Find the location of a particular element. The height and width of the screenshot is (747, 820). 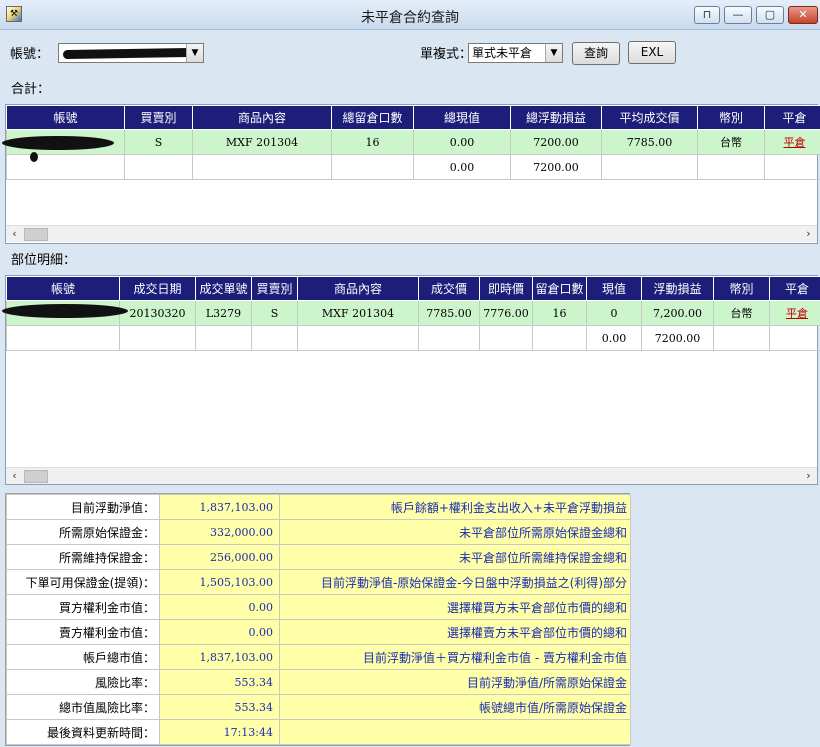

table-row: S MXF 201304 16 0.00 7200.00 7785.00 台幣 平倉 is located at coordinates (413, 142).